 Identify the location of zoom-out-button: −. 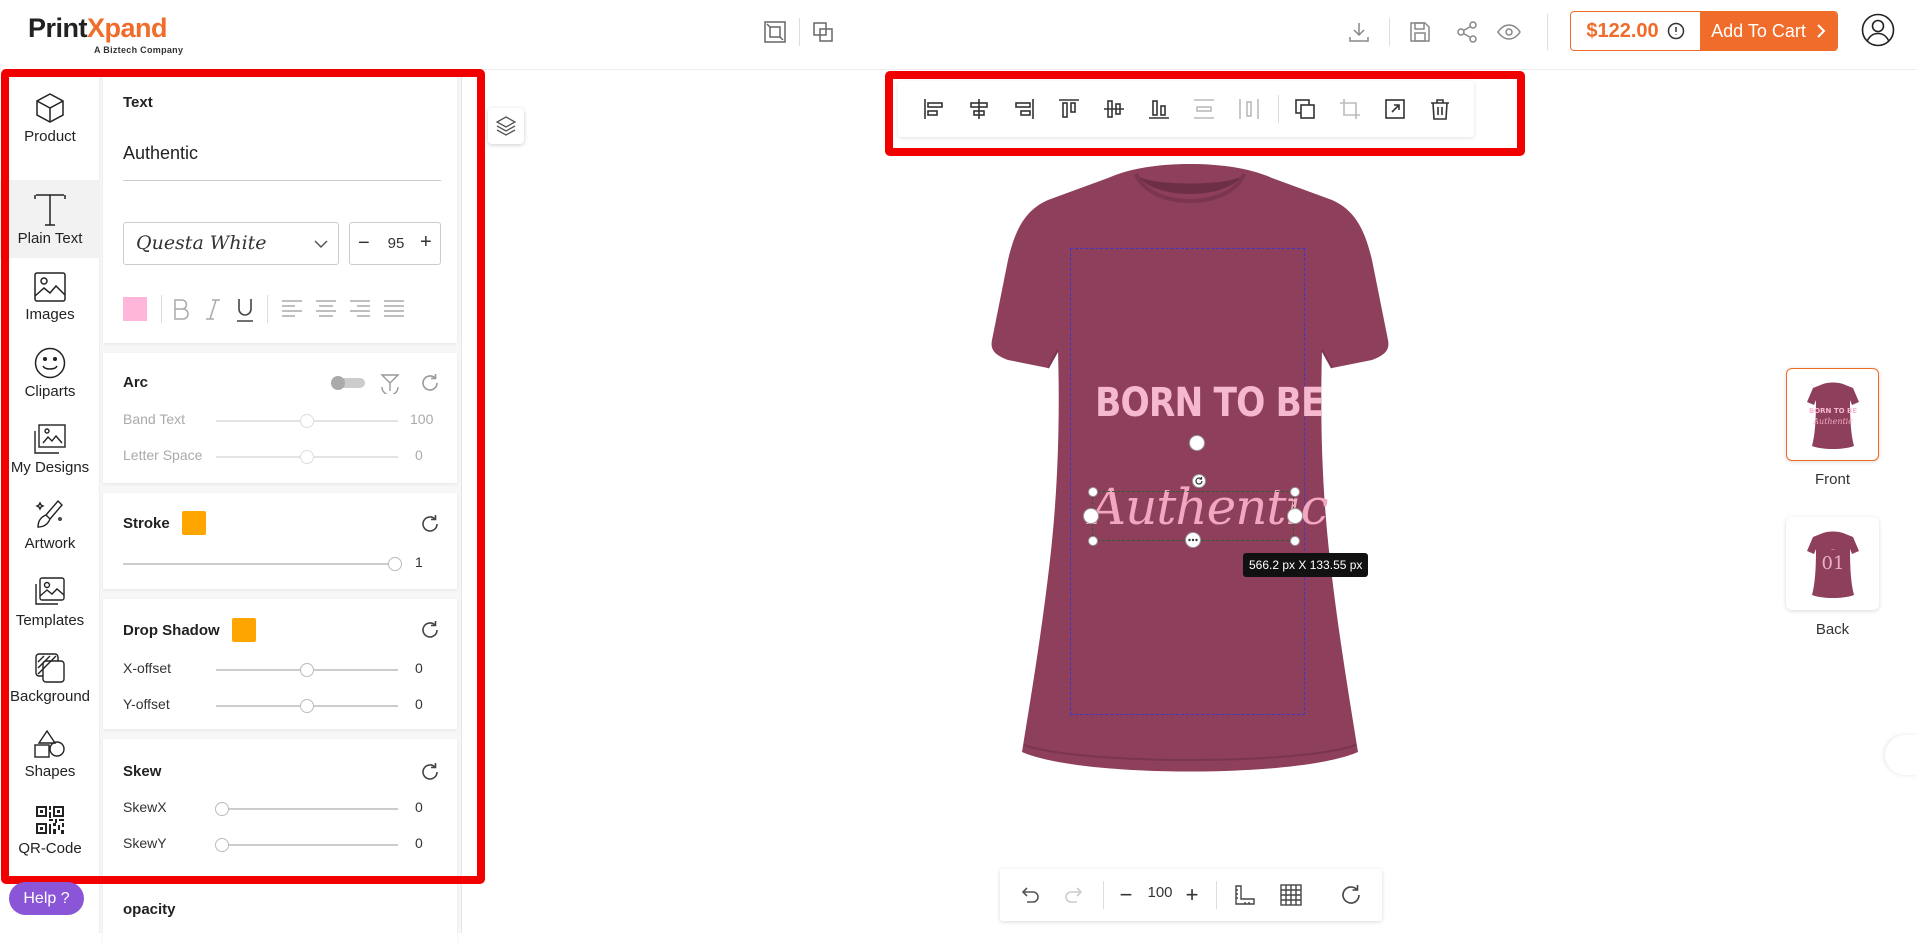
(1126, 895).